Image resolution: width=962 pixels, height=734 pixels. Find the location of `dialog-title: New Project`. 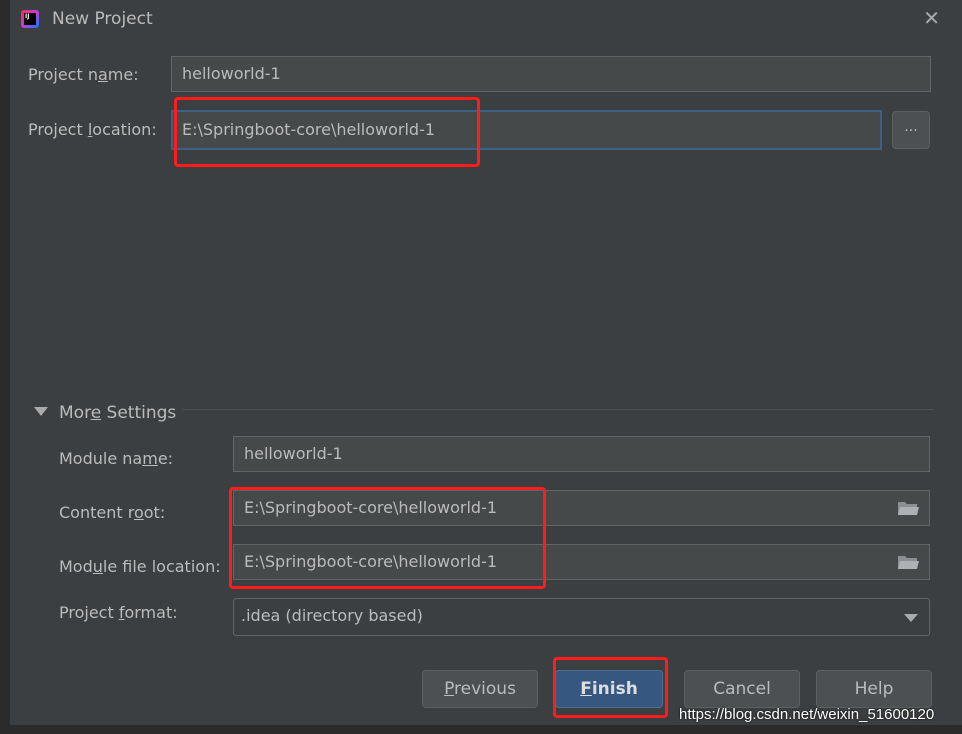

dialog-title: New Project is located at coordinates (102, 19).